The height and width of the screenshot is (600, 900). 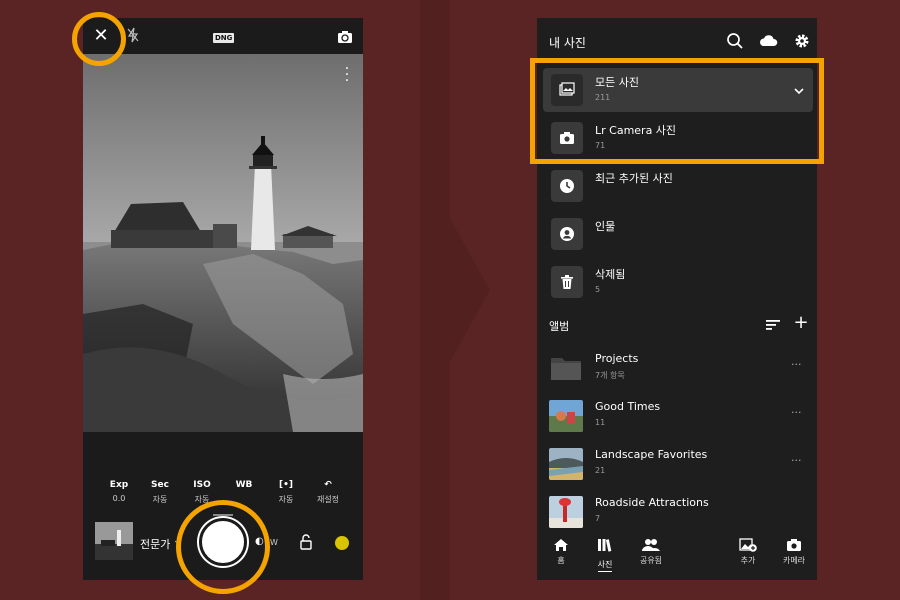 I want to click on row-title: 인물, so click(x=605, y=226).